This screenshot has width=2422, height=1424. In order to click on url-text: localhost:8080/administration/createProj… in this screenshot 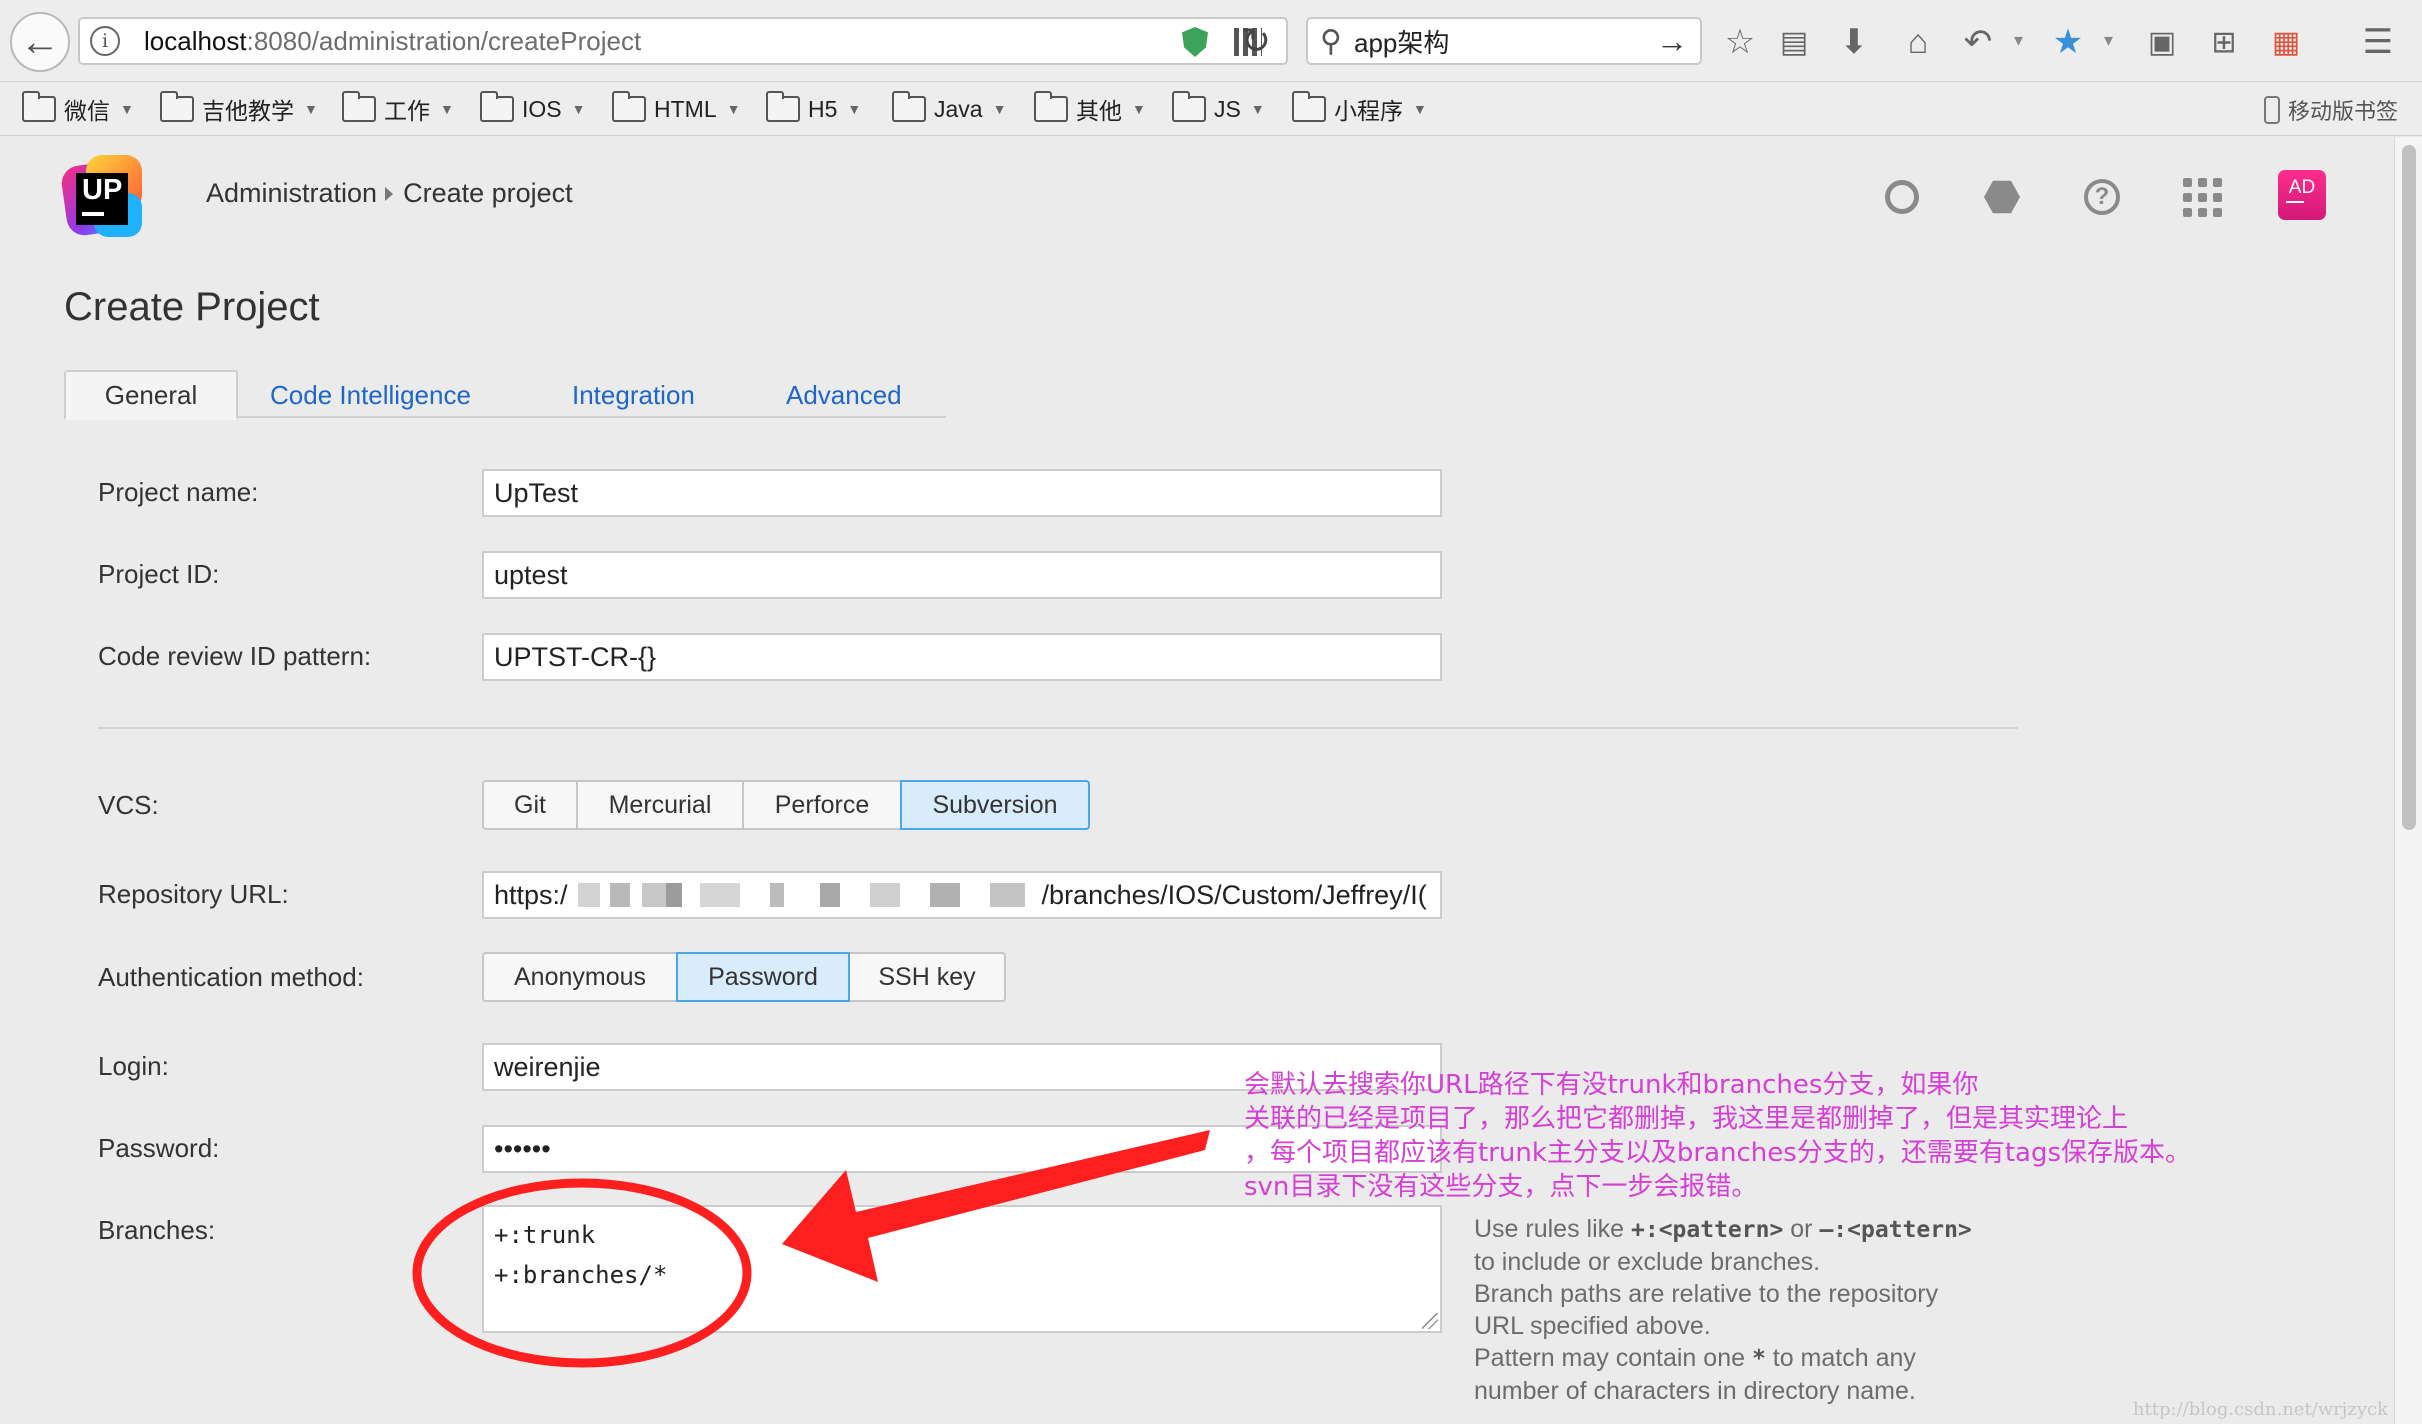, I will do `click(392, 41)`.